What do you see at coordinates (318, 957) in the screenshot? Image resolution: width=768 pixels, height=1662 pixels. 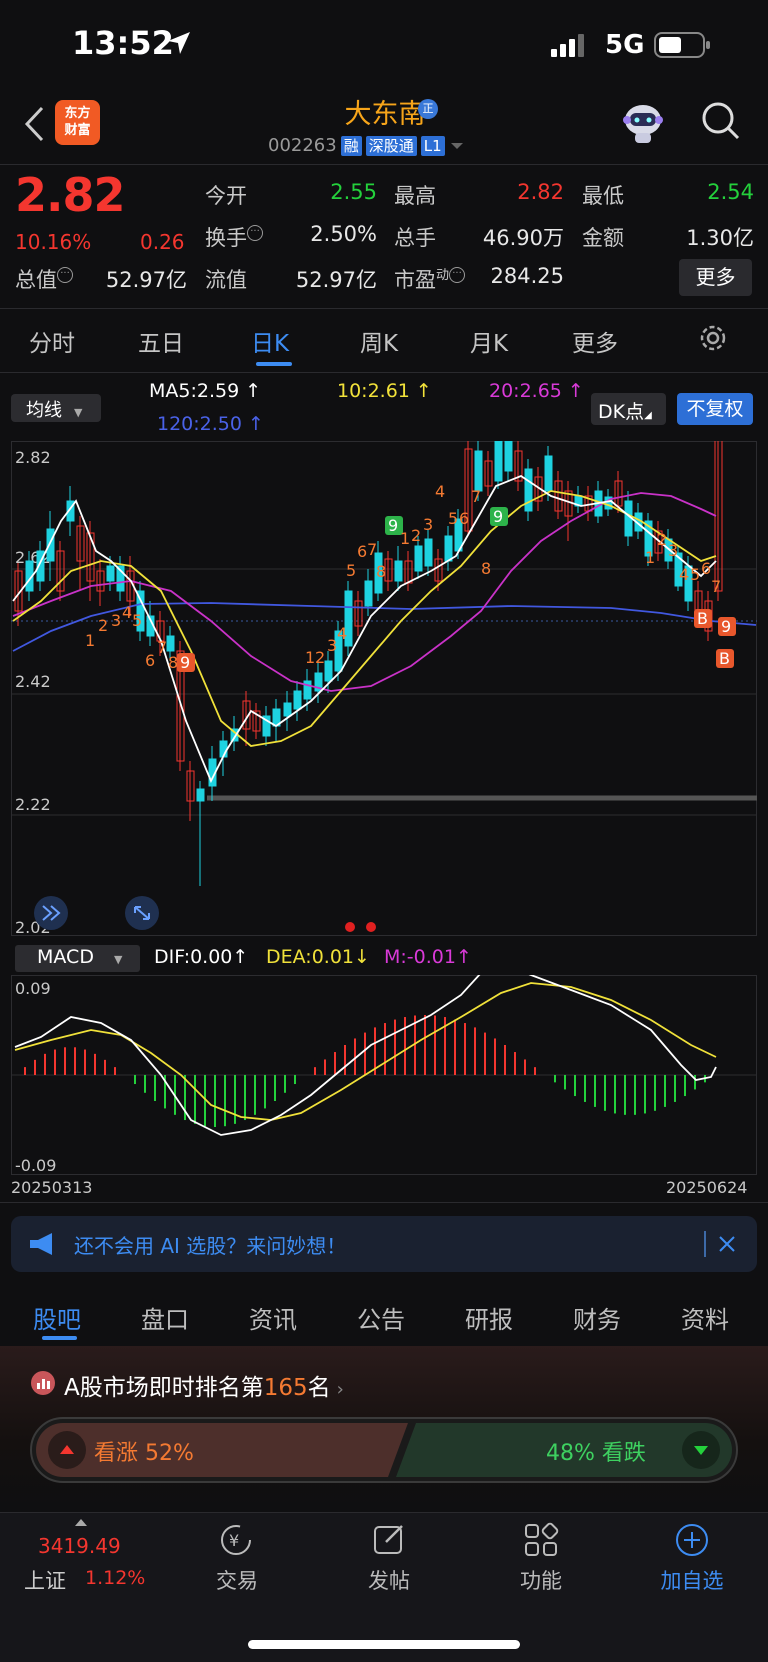 I see `dea-label: DEA:0.01↓` at bounding box center [318, 957].